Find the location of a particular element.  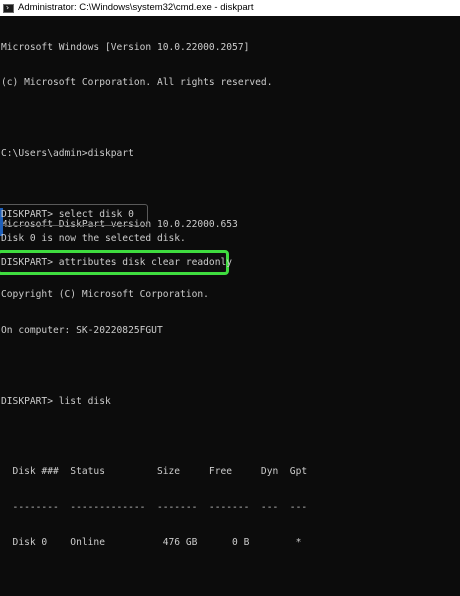

console-line: DISKPART> list disk is located at coordinates (56, 401).